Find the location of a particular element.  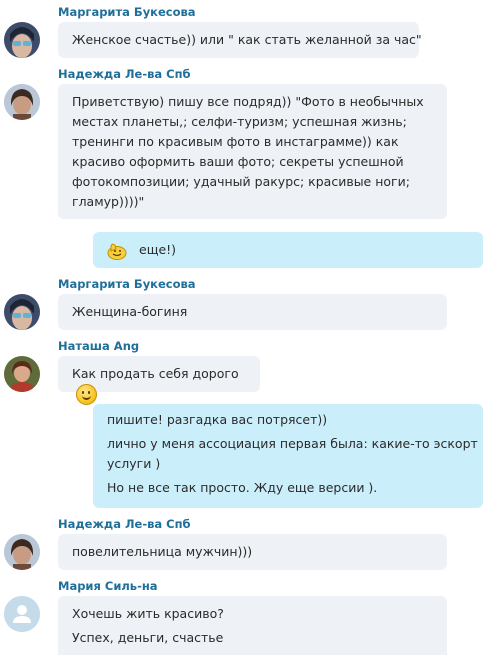

message-text: Хочешь жить красиво? is located at coordinates (148, 613).